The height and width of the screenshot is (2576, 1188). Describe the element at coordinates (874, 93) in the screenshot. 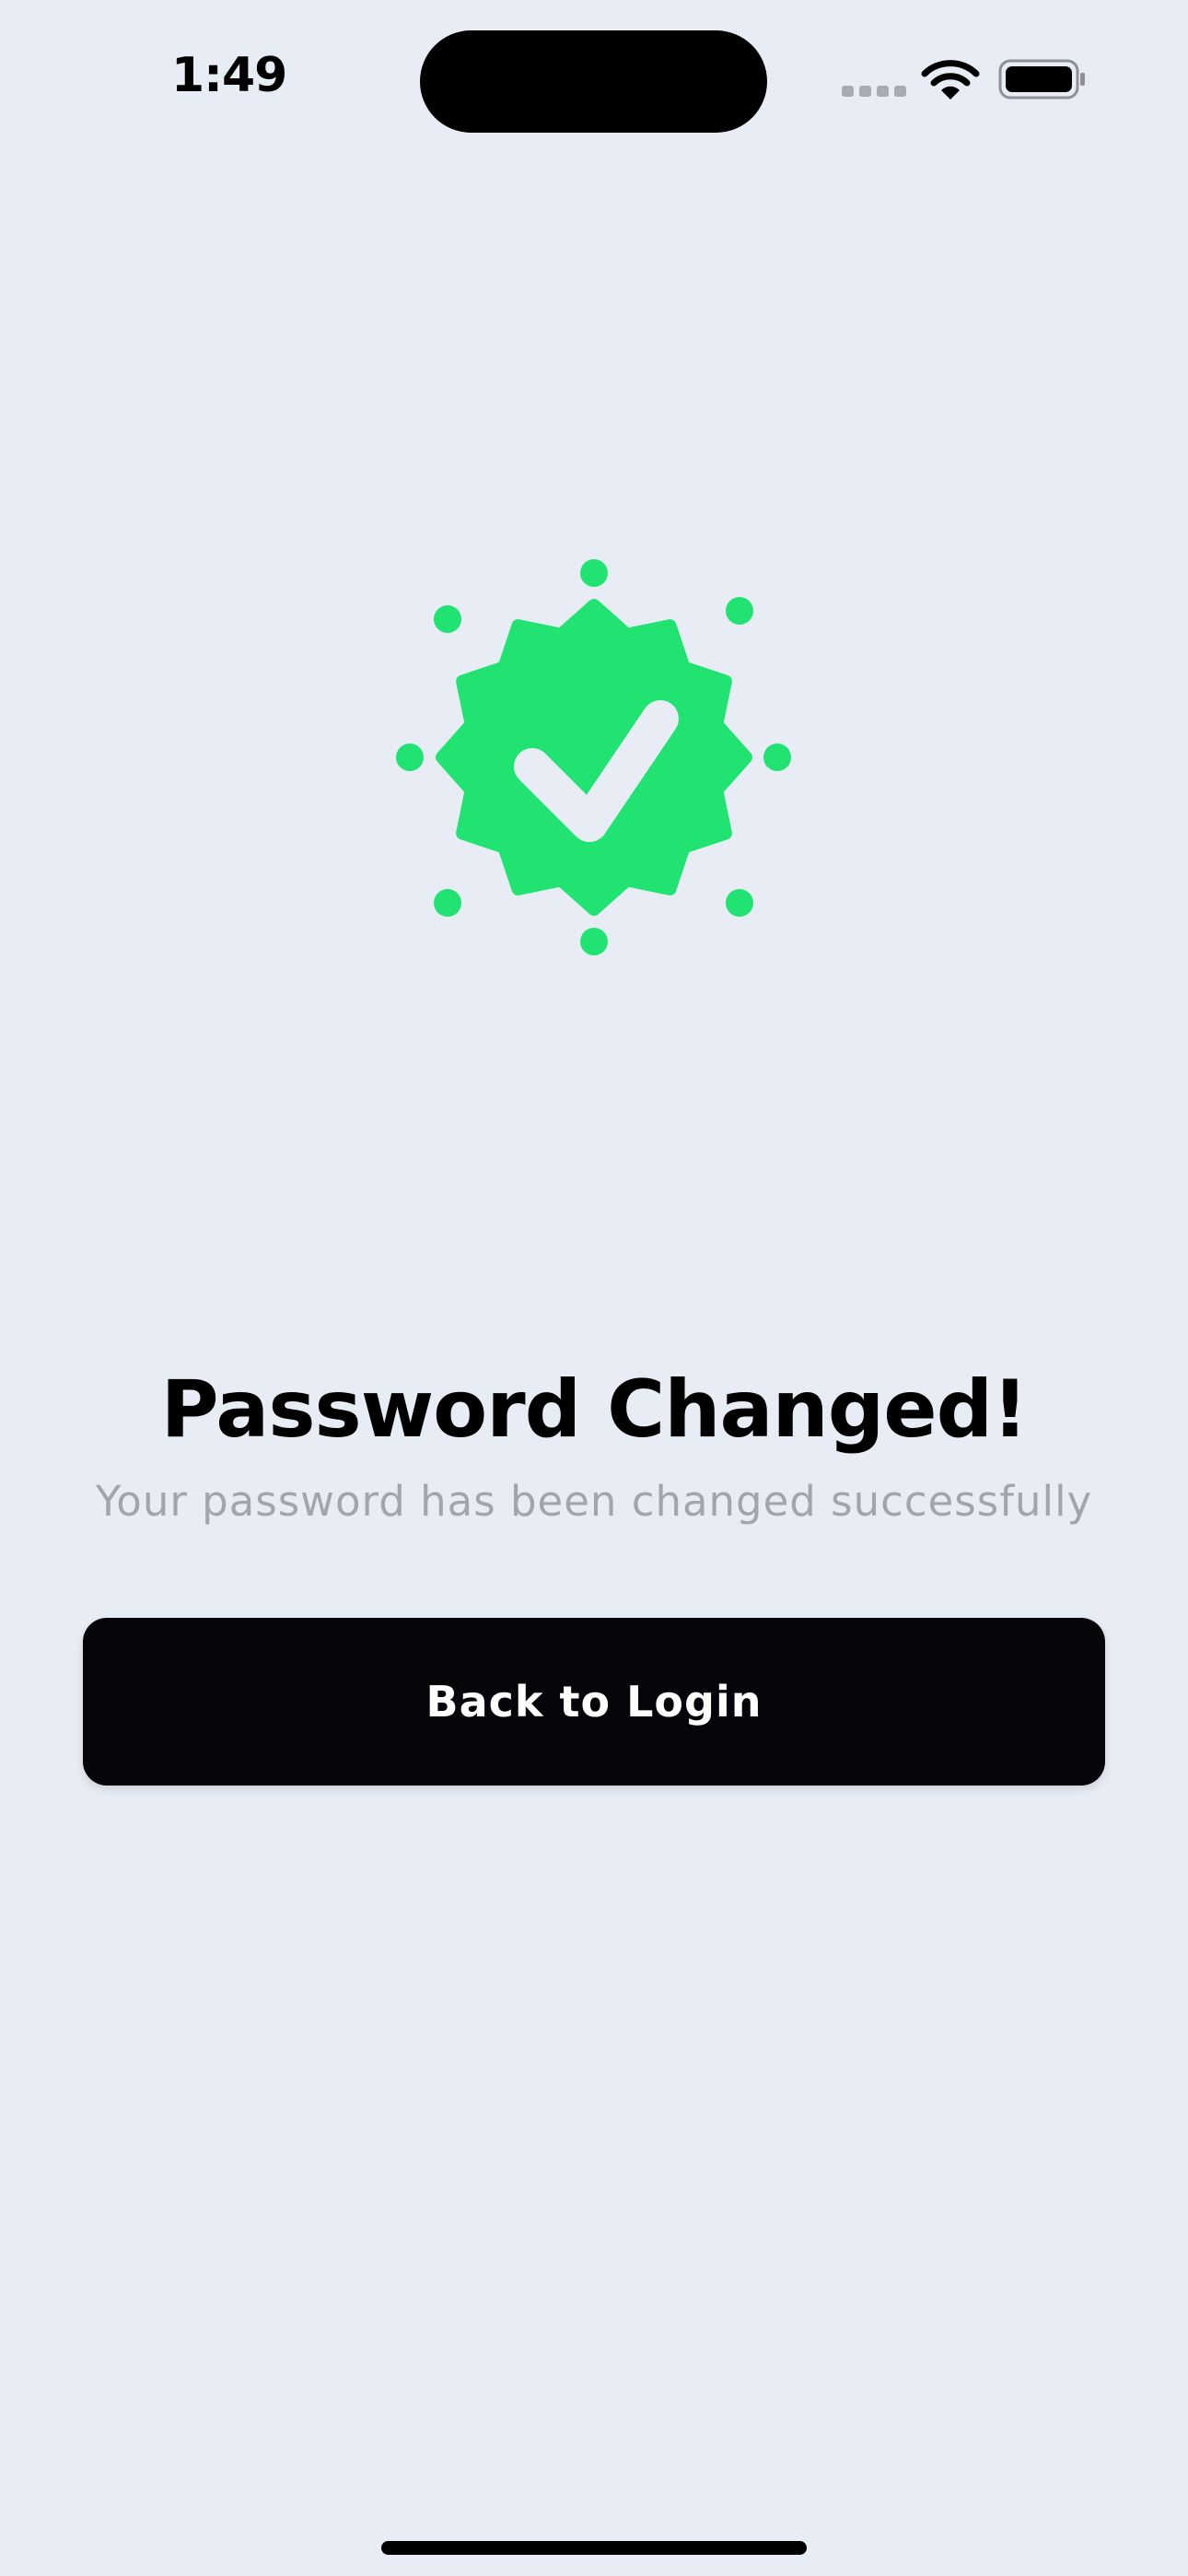

I see `cellular-signal-icon` at that location.